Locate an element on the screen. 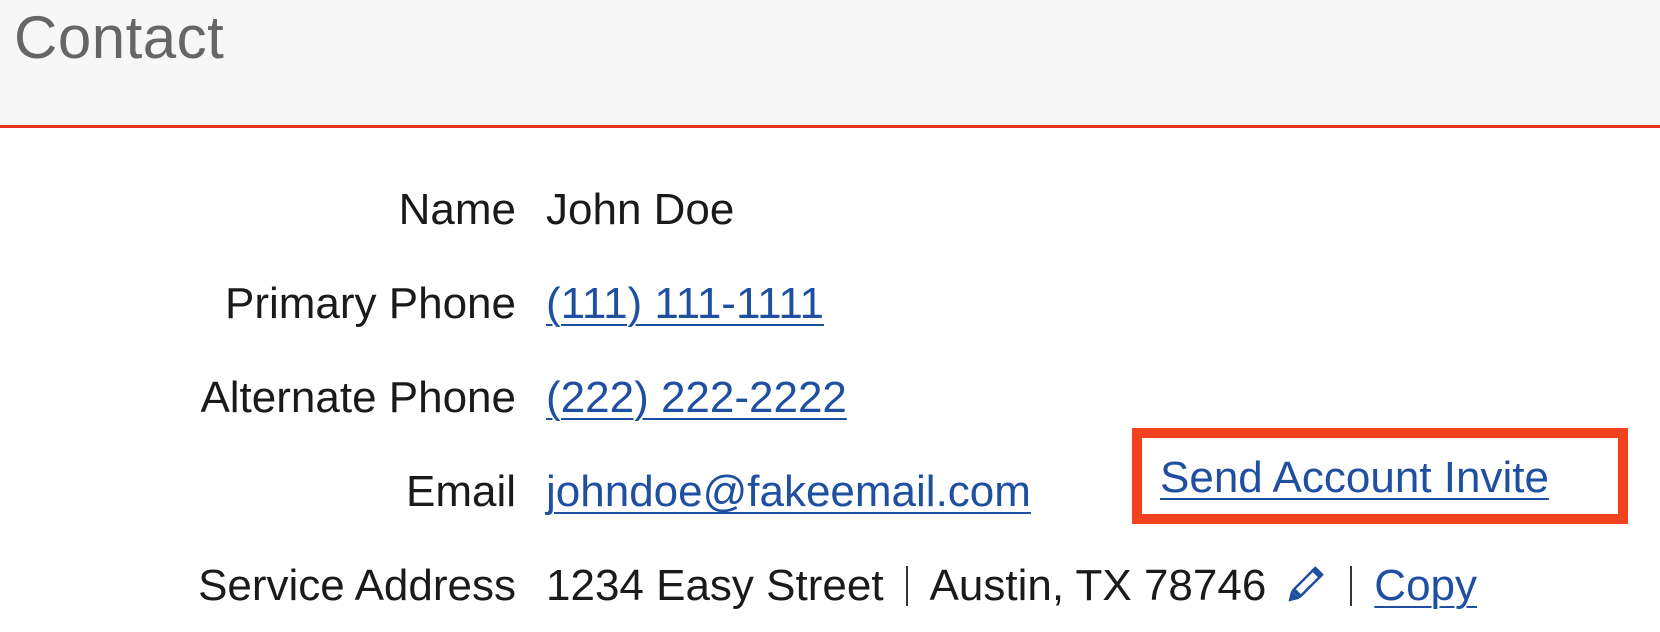 The width and height of the screenshot is (1660, 632). panel-title: Contact is located at coordinates (119, 37).